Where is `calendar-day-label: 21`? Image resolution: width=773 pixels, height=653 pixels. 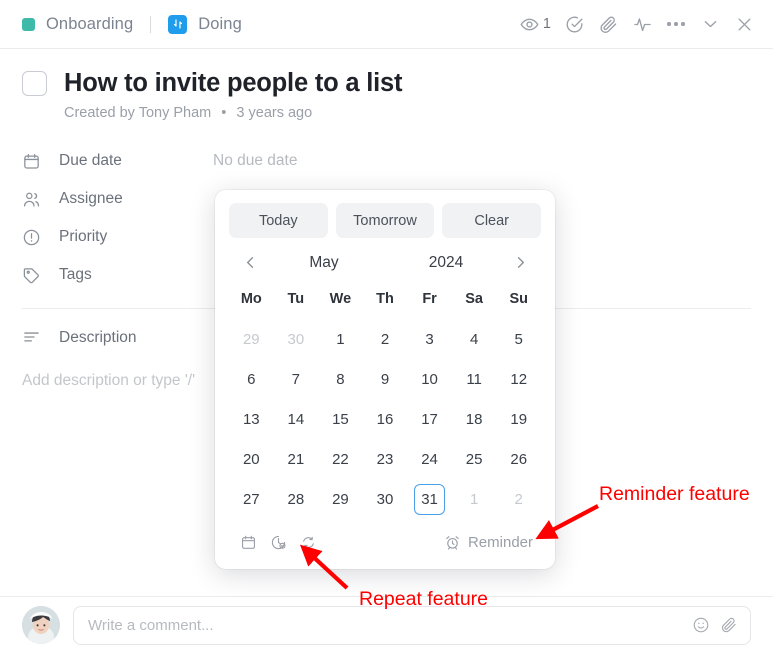
calendar-day-label: 21 is located at coordinates (296, 459).